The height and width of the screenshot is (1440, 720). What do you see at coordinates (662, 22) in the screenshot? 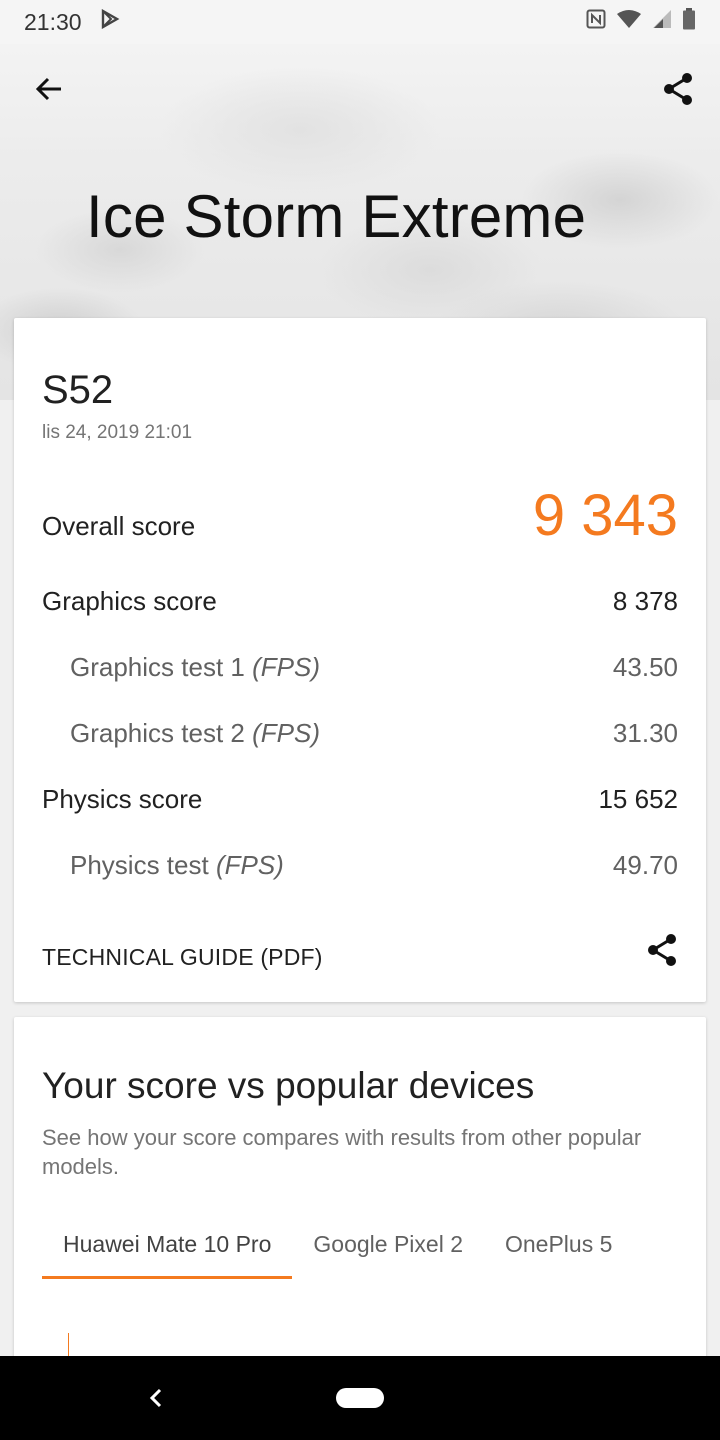
I see `signal-icon` at bounding box center [662, 22].